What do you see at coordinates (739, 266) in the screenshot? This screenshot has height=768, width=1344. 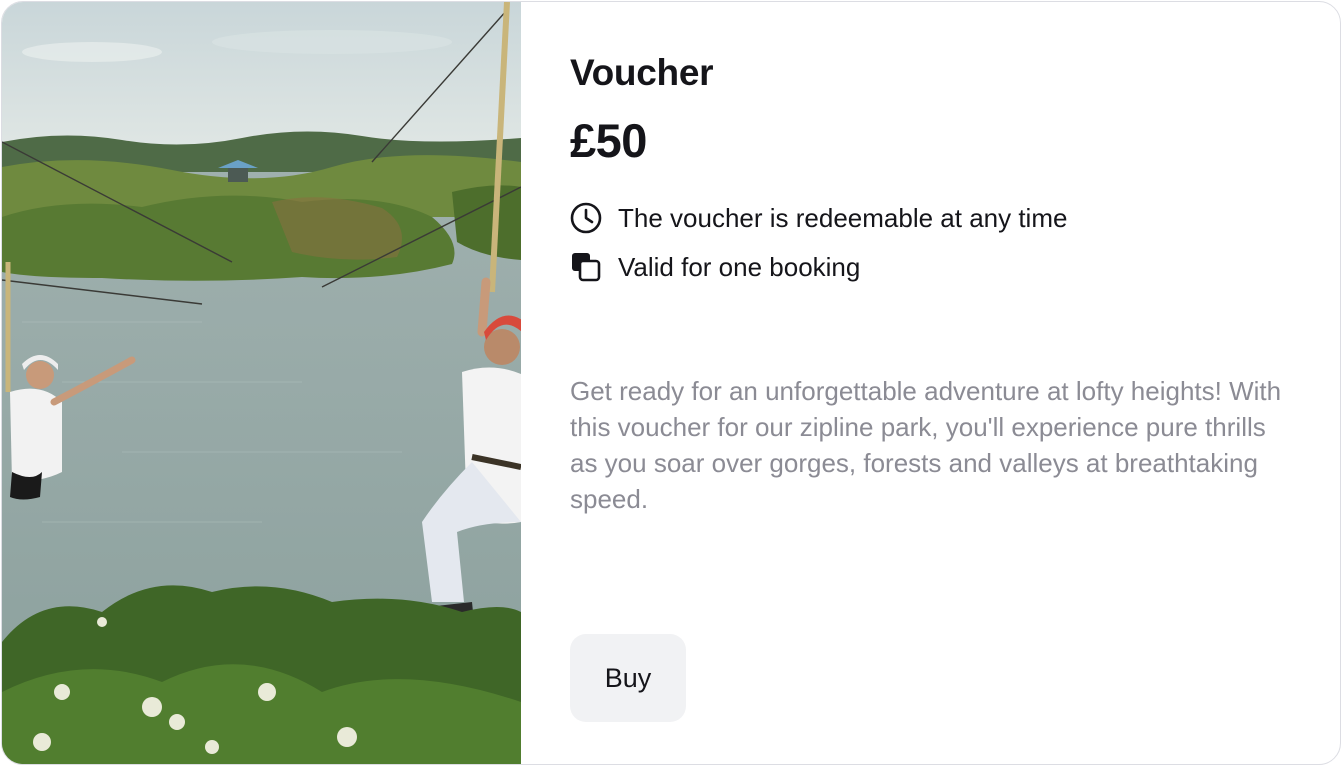 I see `feature-text: Valid for one booking` at bounding box center [739, 266].